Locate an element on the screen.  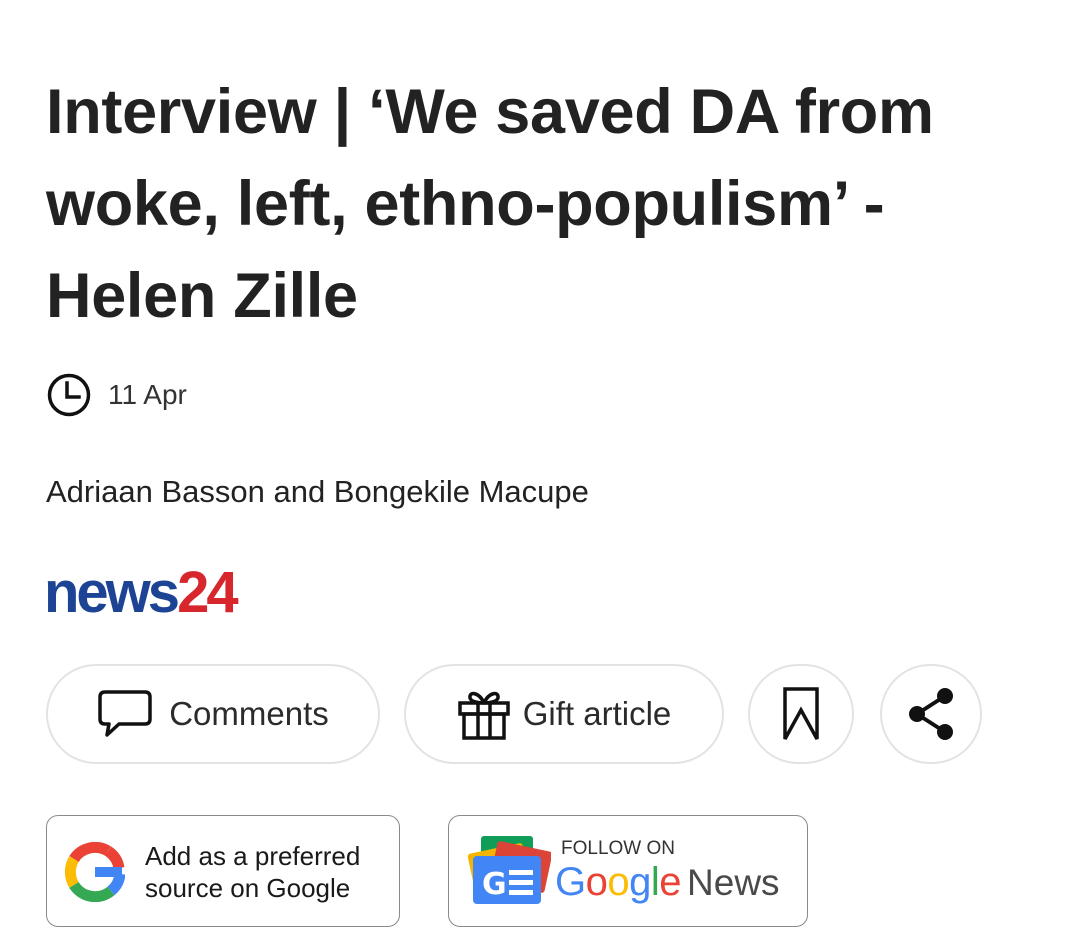
bookmark-icon is located at coordinates (801, 713).